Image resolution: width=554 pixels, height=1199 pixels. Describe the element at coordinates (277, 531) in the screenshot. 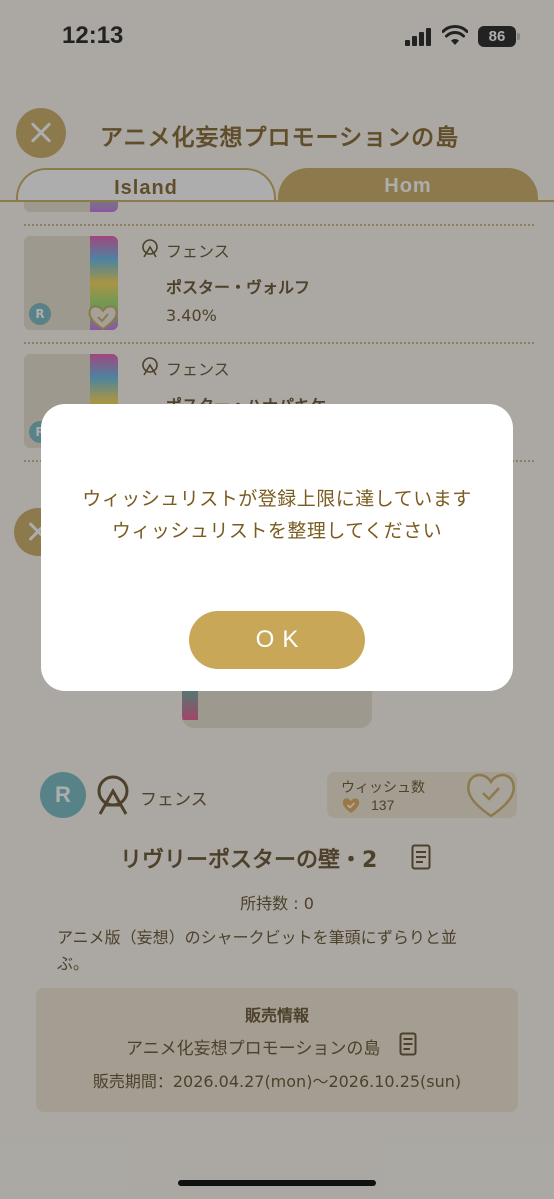

I see `dialog-message-line: ウィッシュリストを整理してください` at that location.